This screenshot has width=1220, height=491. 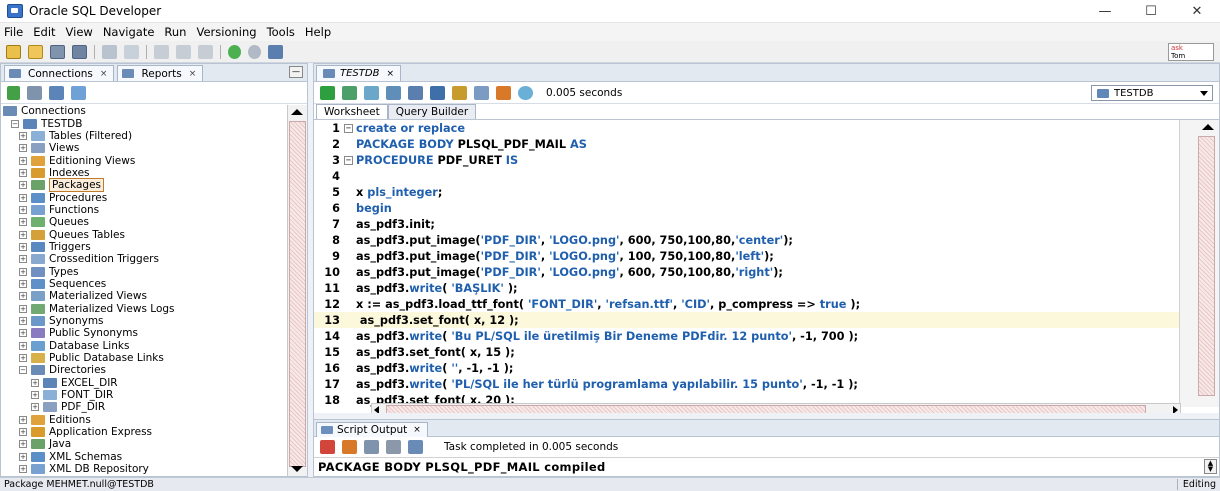 What do you see at coordinates (175, 32) in the screenshot?
I see `menu-run: Run` at bounding box center [175, 32].